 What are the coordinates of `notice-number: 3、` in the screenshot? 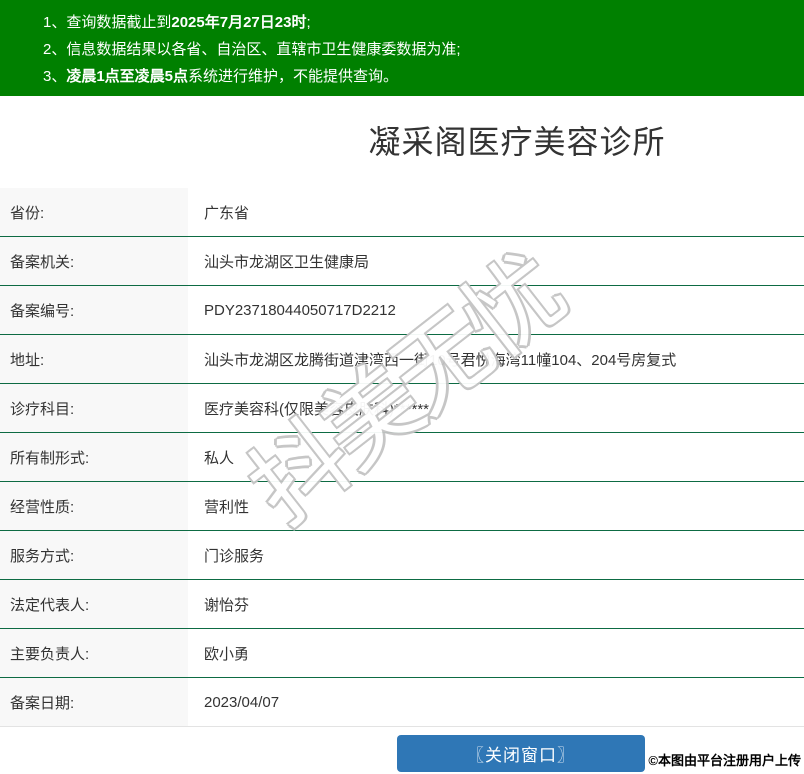 It's located at (55, 76).